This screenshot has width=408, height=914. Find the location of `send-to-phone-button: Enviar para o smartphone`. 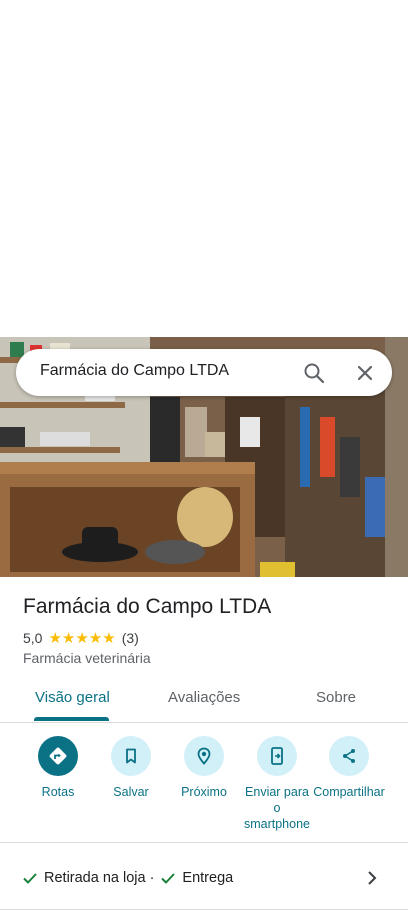

send-to-phone-button: Enviar para o smartphone is located at coordinates (277, 784).